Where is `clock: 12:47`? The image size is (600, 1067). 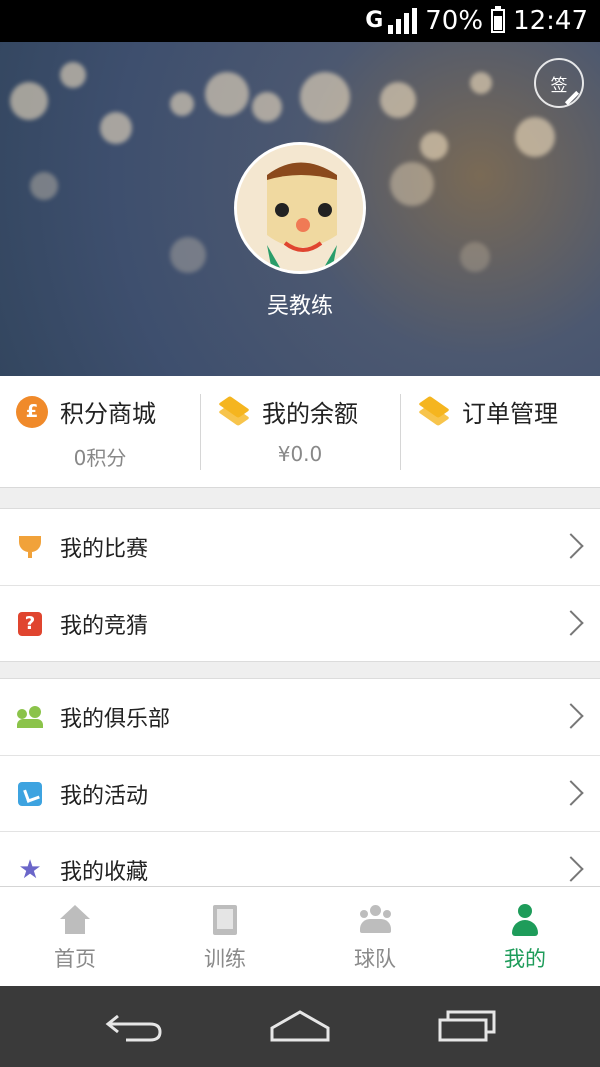
clock: 12:47 is located at coordinates (550, 21).